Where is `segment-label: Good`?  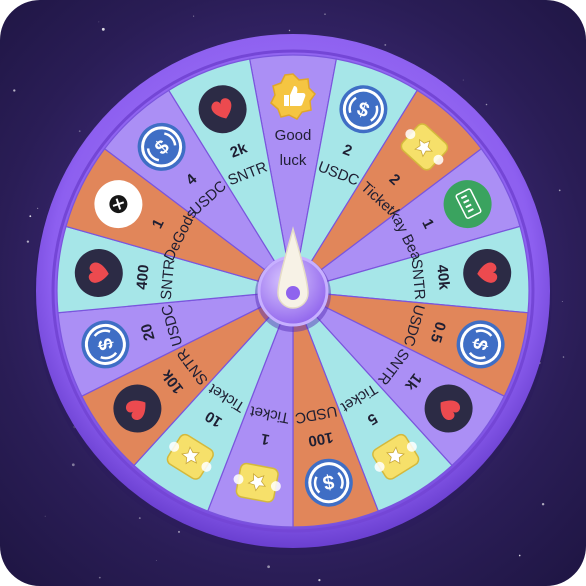
segment-label: Good is located at coordinates (293, 135).